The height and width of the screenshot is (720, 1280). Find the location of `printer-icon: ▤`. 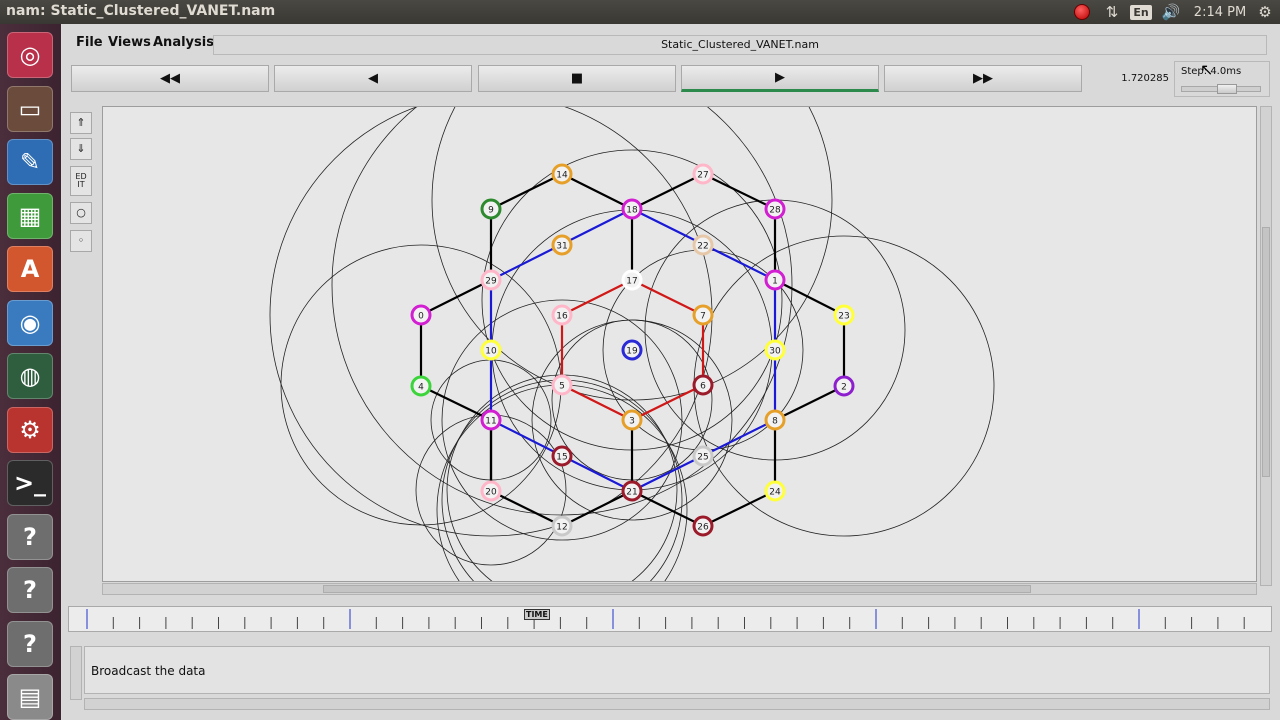

printer-icon: ▤ is located at coordinates (30, 697).